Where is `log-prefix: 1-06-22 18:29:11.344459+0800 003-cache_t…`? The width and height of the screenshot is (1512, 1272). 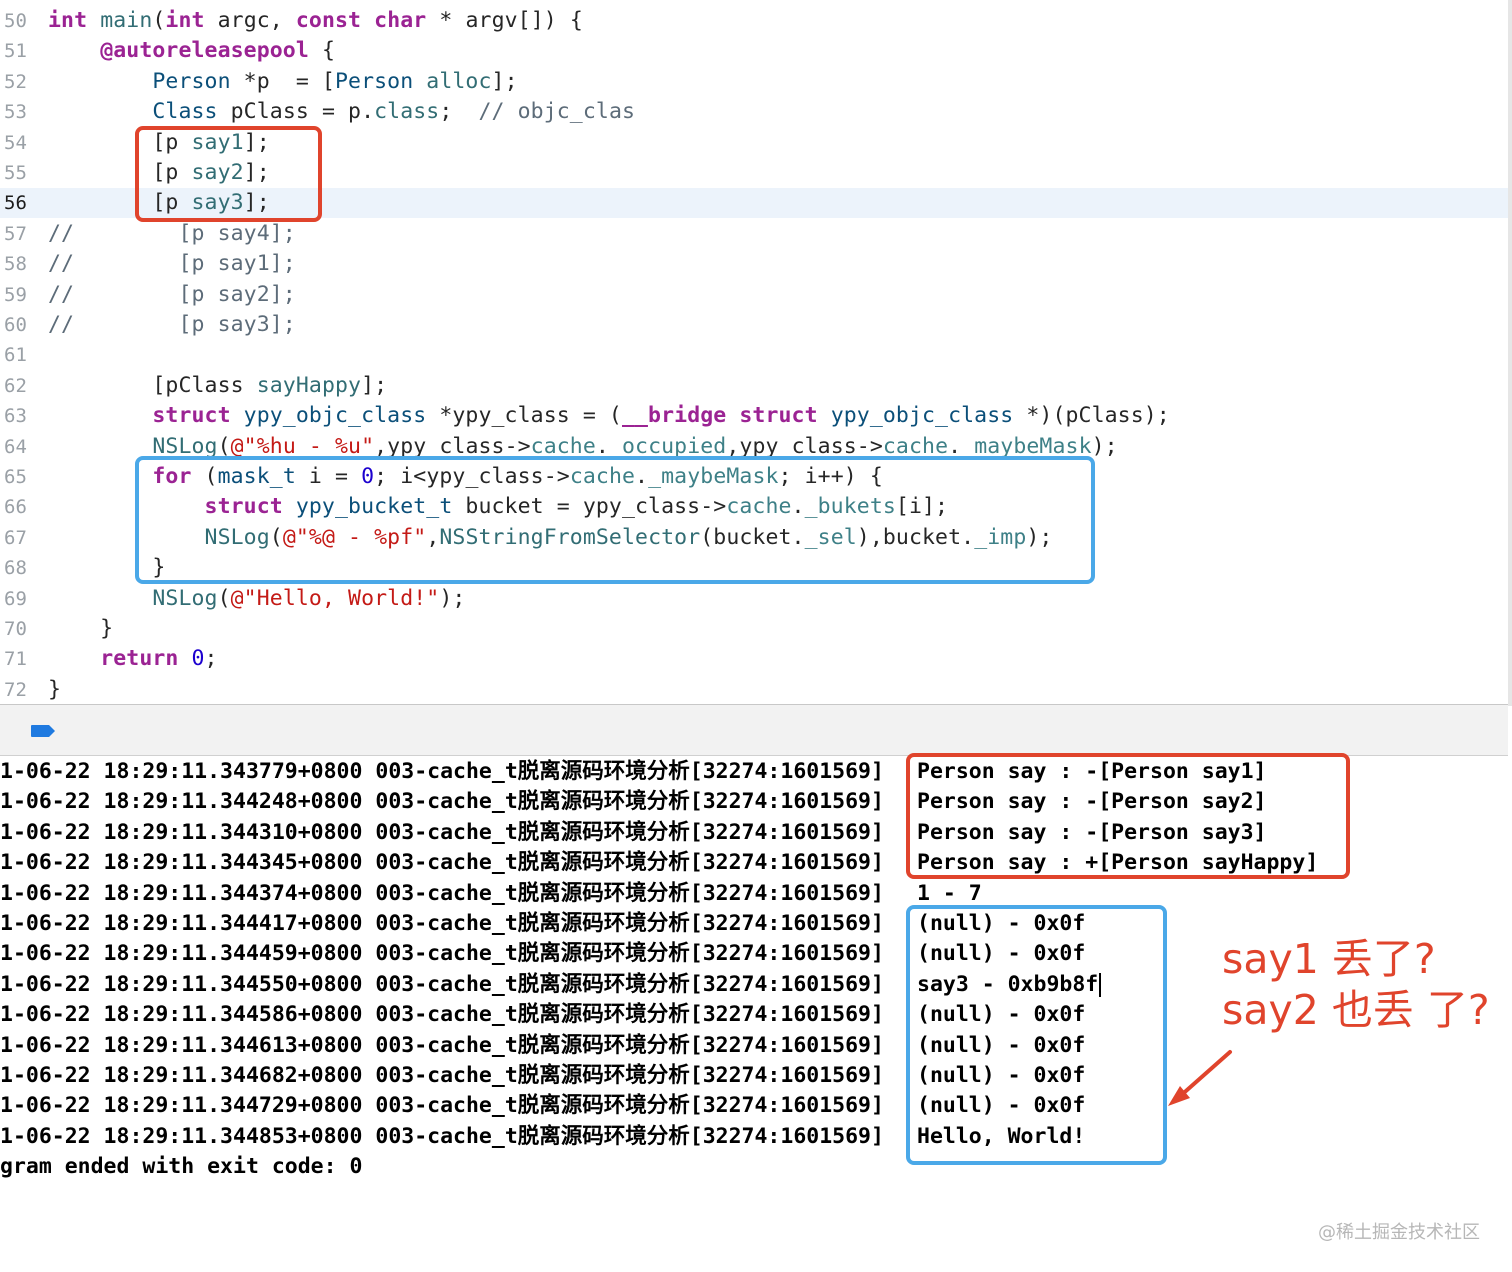
log-prefix: 1-06-22 18:29:11.344459+0800 003-cache_t… is located at coordinates (442, 954).